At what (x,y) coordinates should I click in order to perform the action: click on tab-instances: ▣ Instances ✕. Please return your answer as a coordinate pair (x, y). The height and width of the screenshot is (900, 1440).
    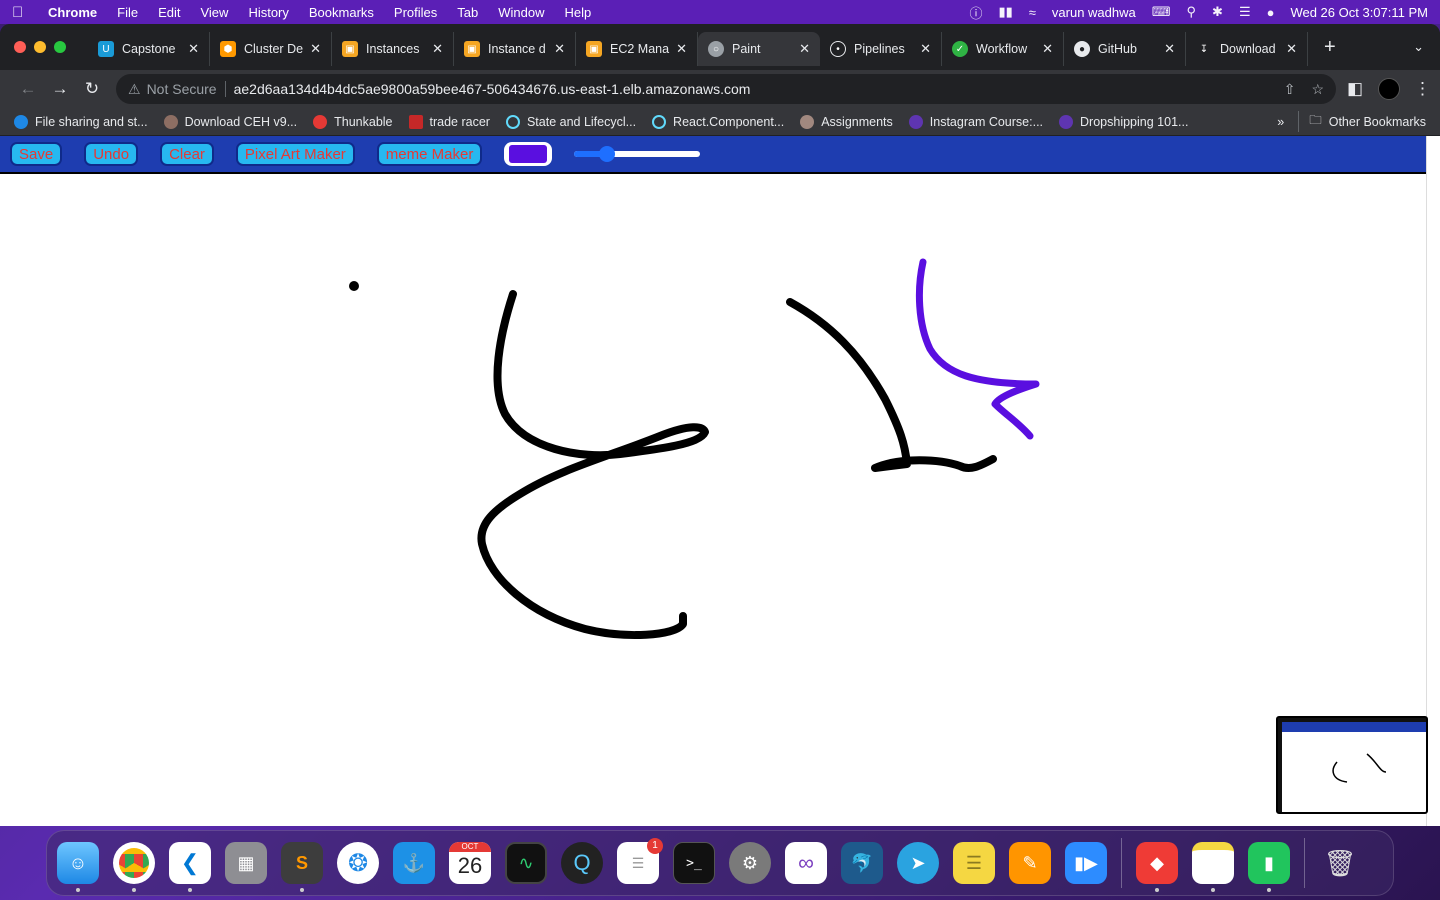
    Looking at the image, I should click on (393, 49).